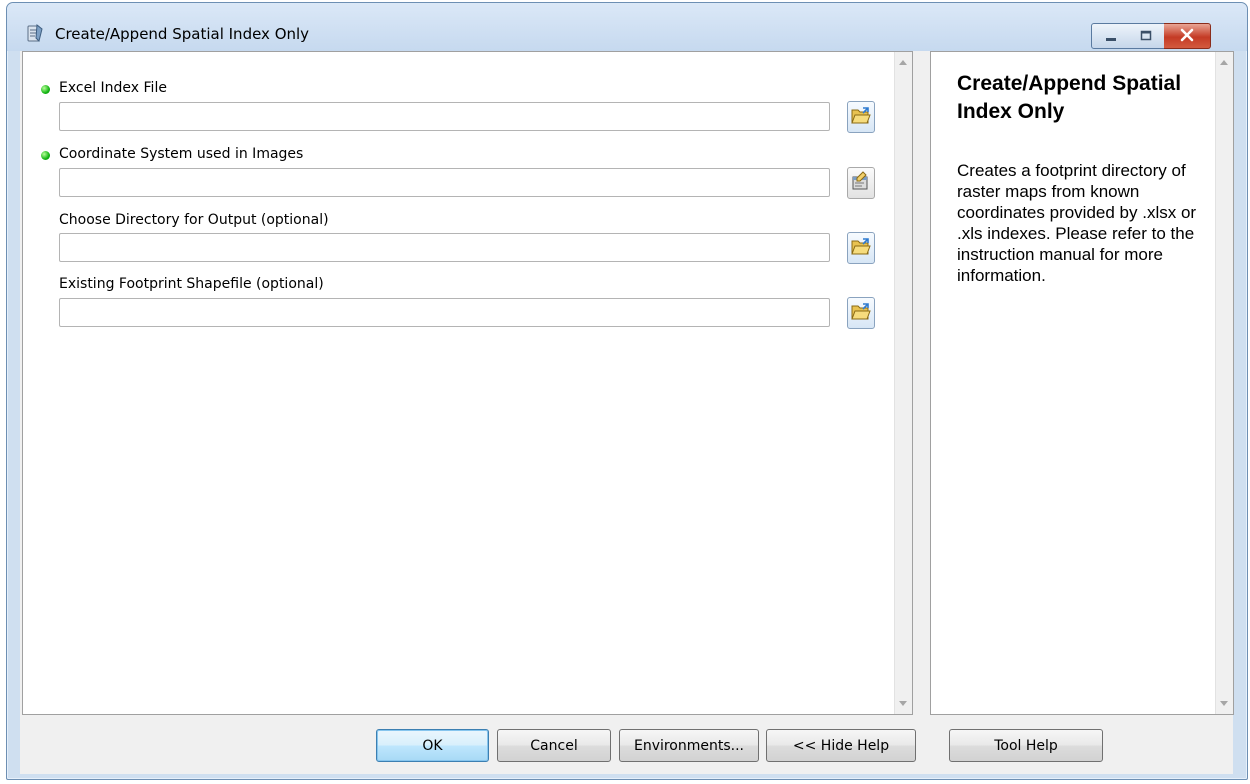 The width and height of the screenshot is (1250, 784). Describe the element at coordinates (191, 284) in the screenshot. I see `param-label-existing-footprint: Existing Footprint Shapefile (optional)` at that location.